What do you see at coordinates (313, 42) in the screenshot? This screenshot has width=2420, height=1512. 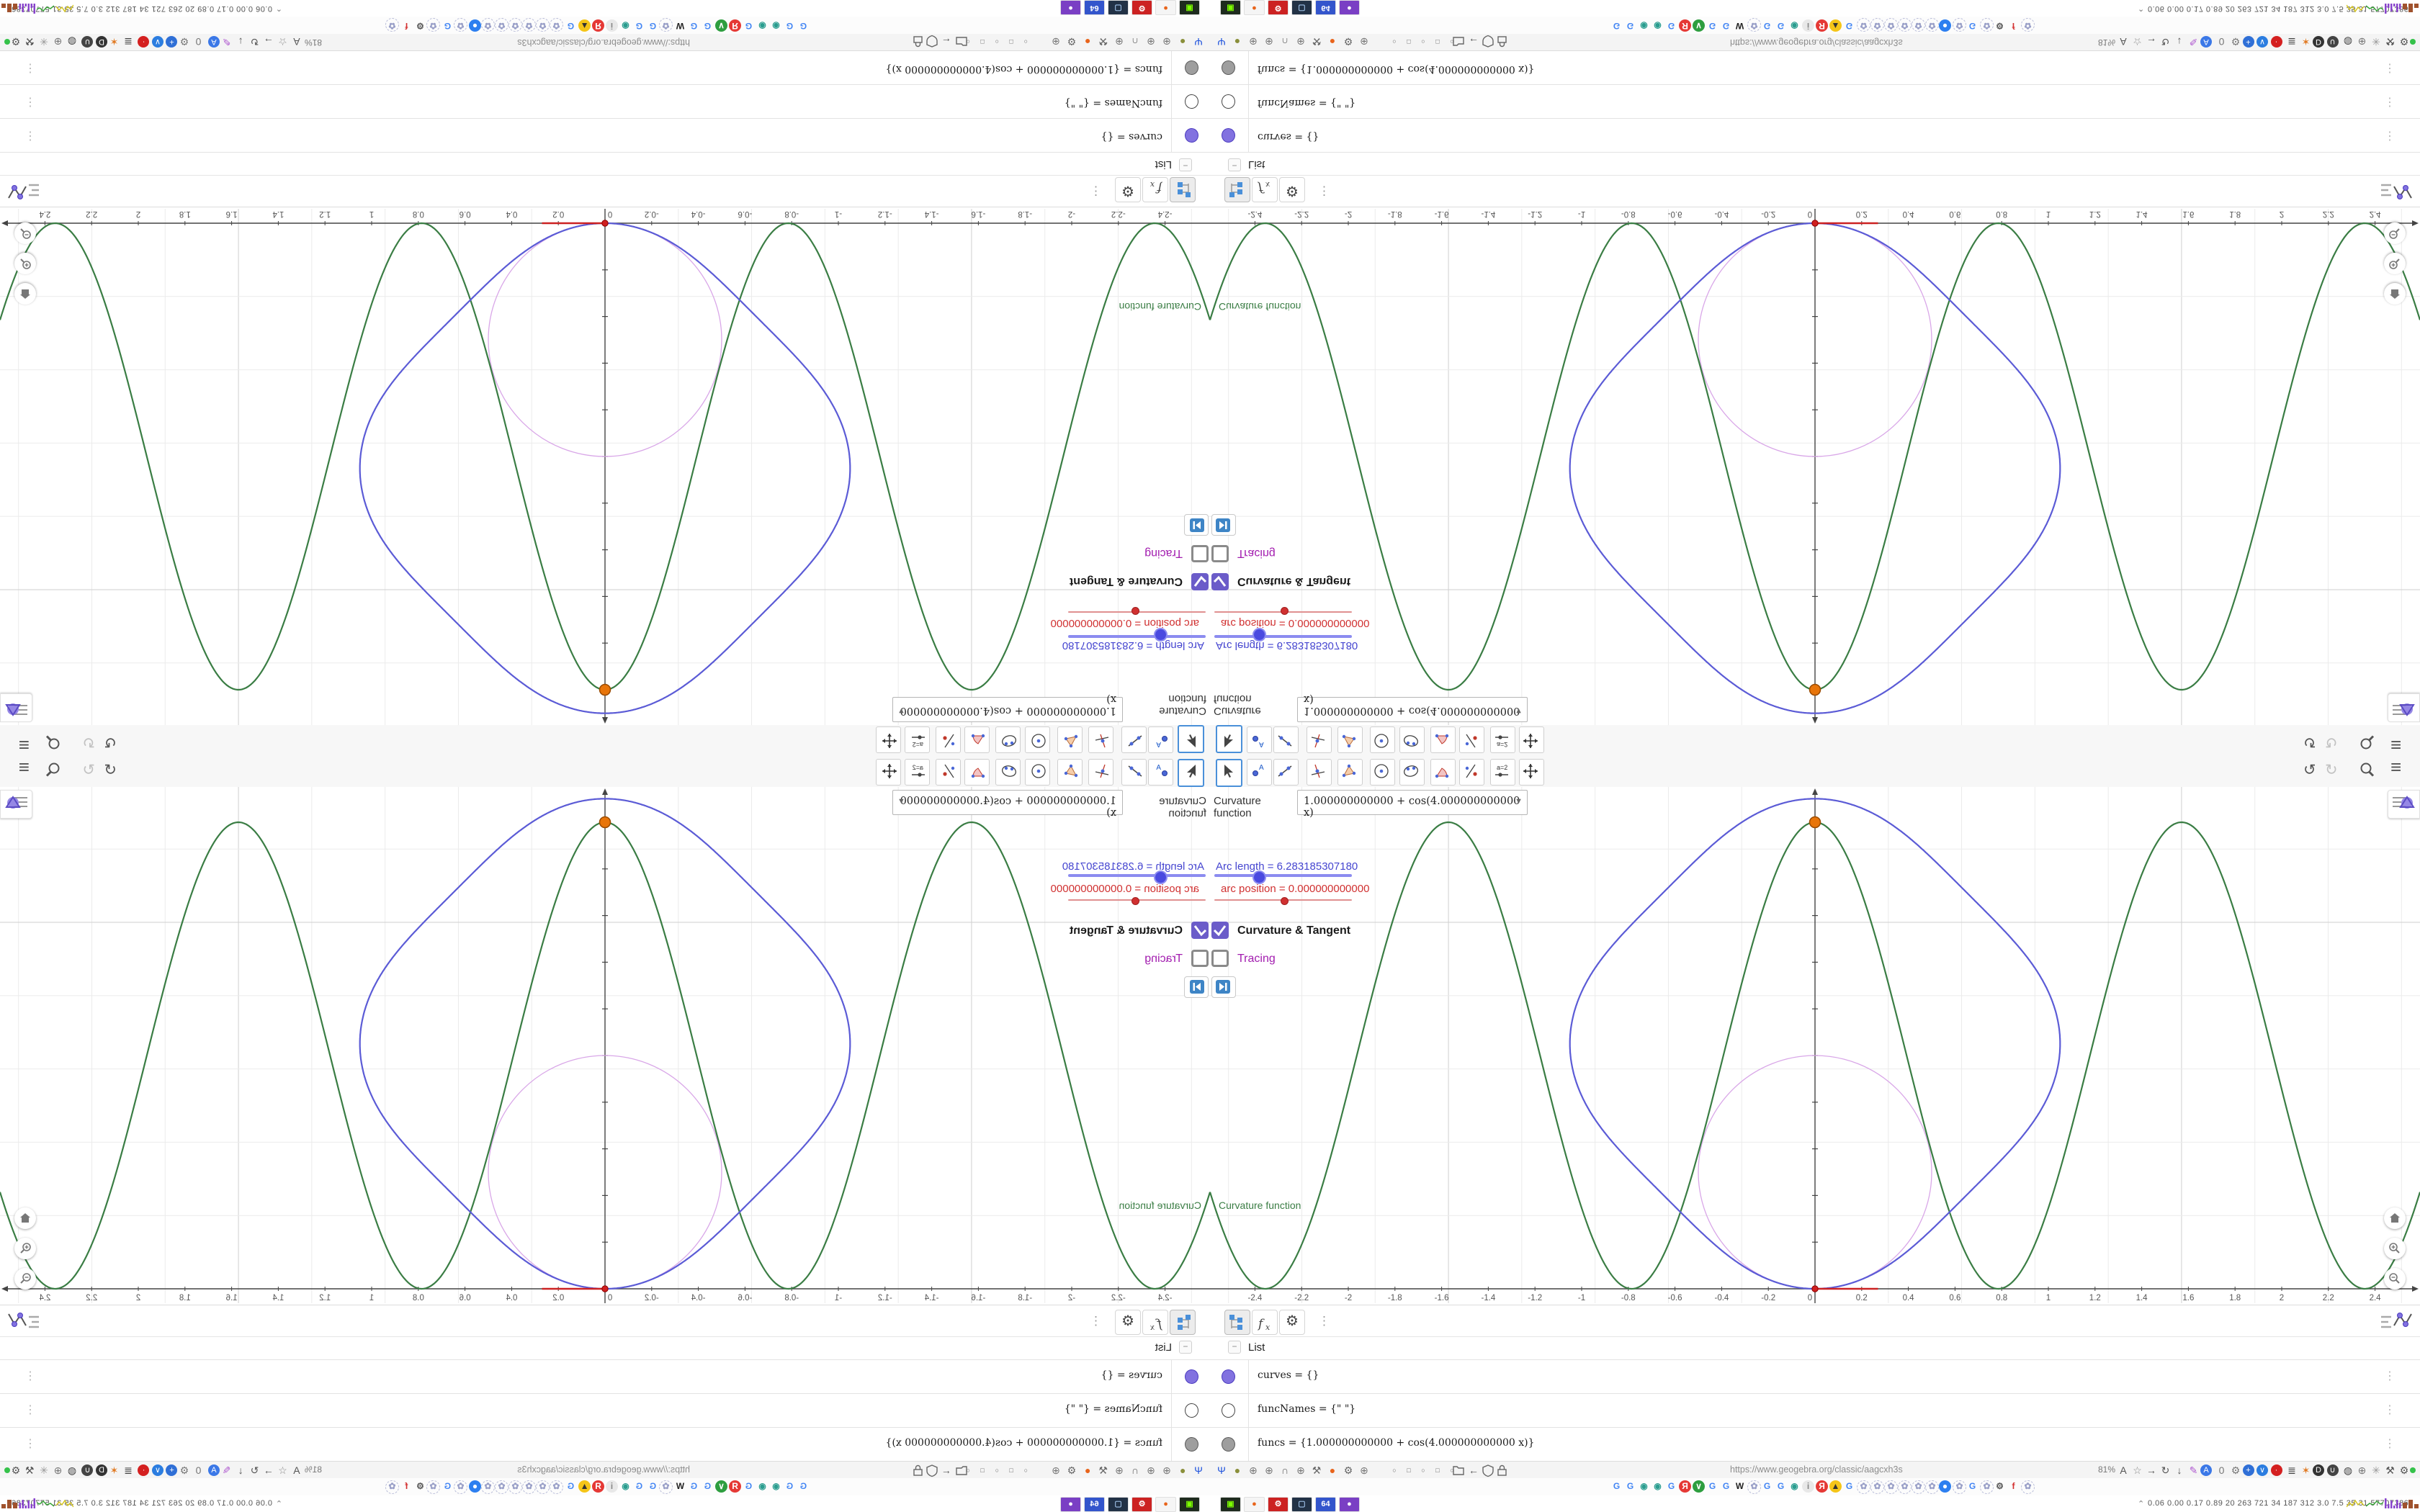 I see `page-zoom-level: 81%` at bounding box center [313, 42].